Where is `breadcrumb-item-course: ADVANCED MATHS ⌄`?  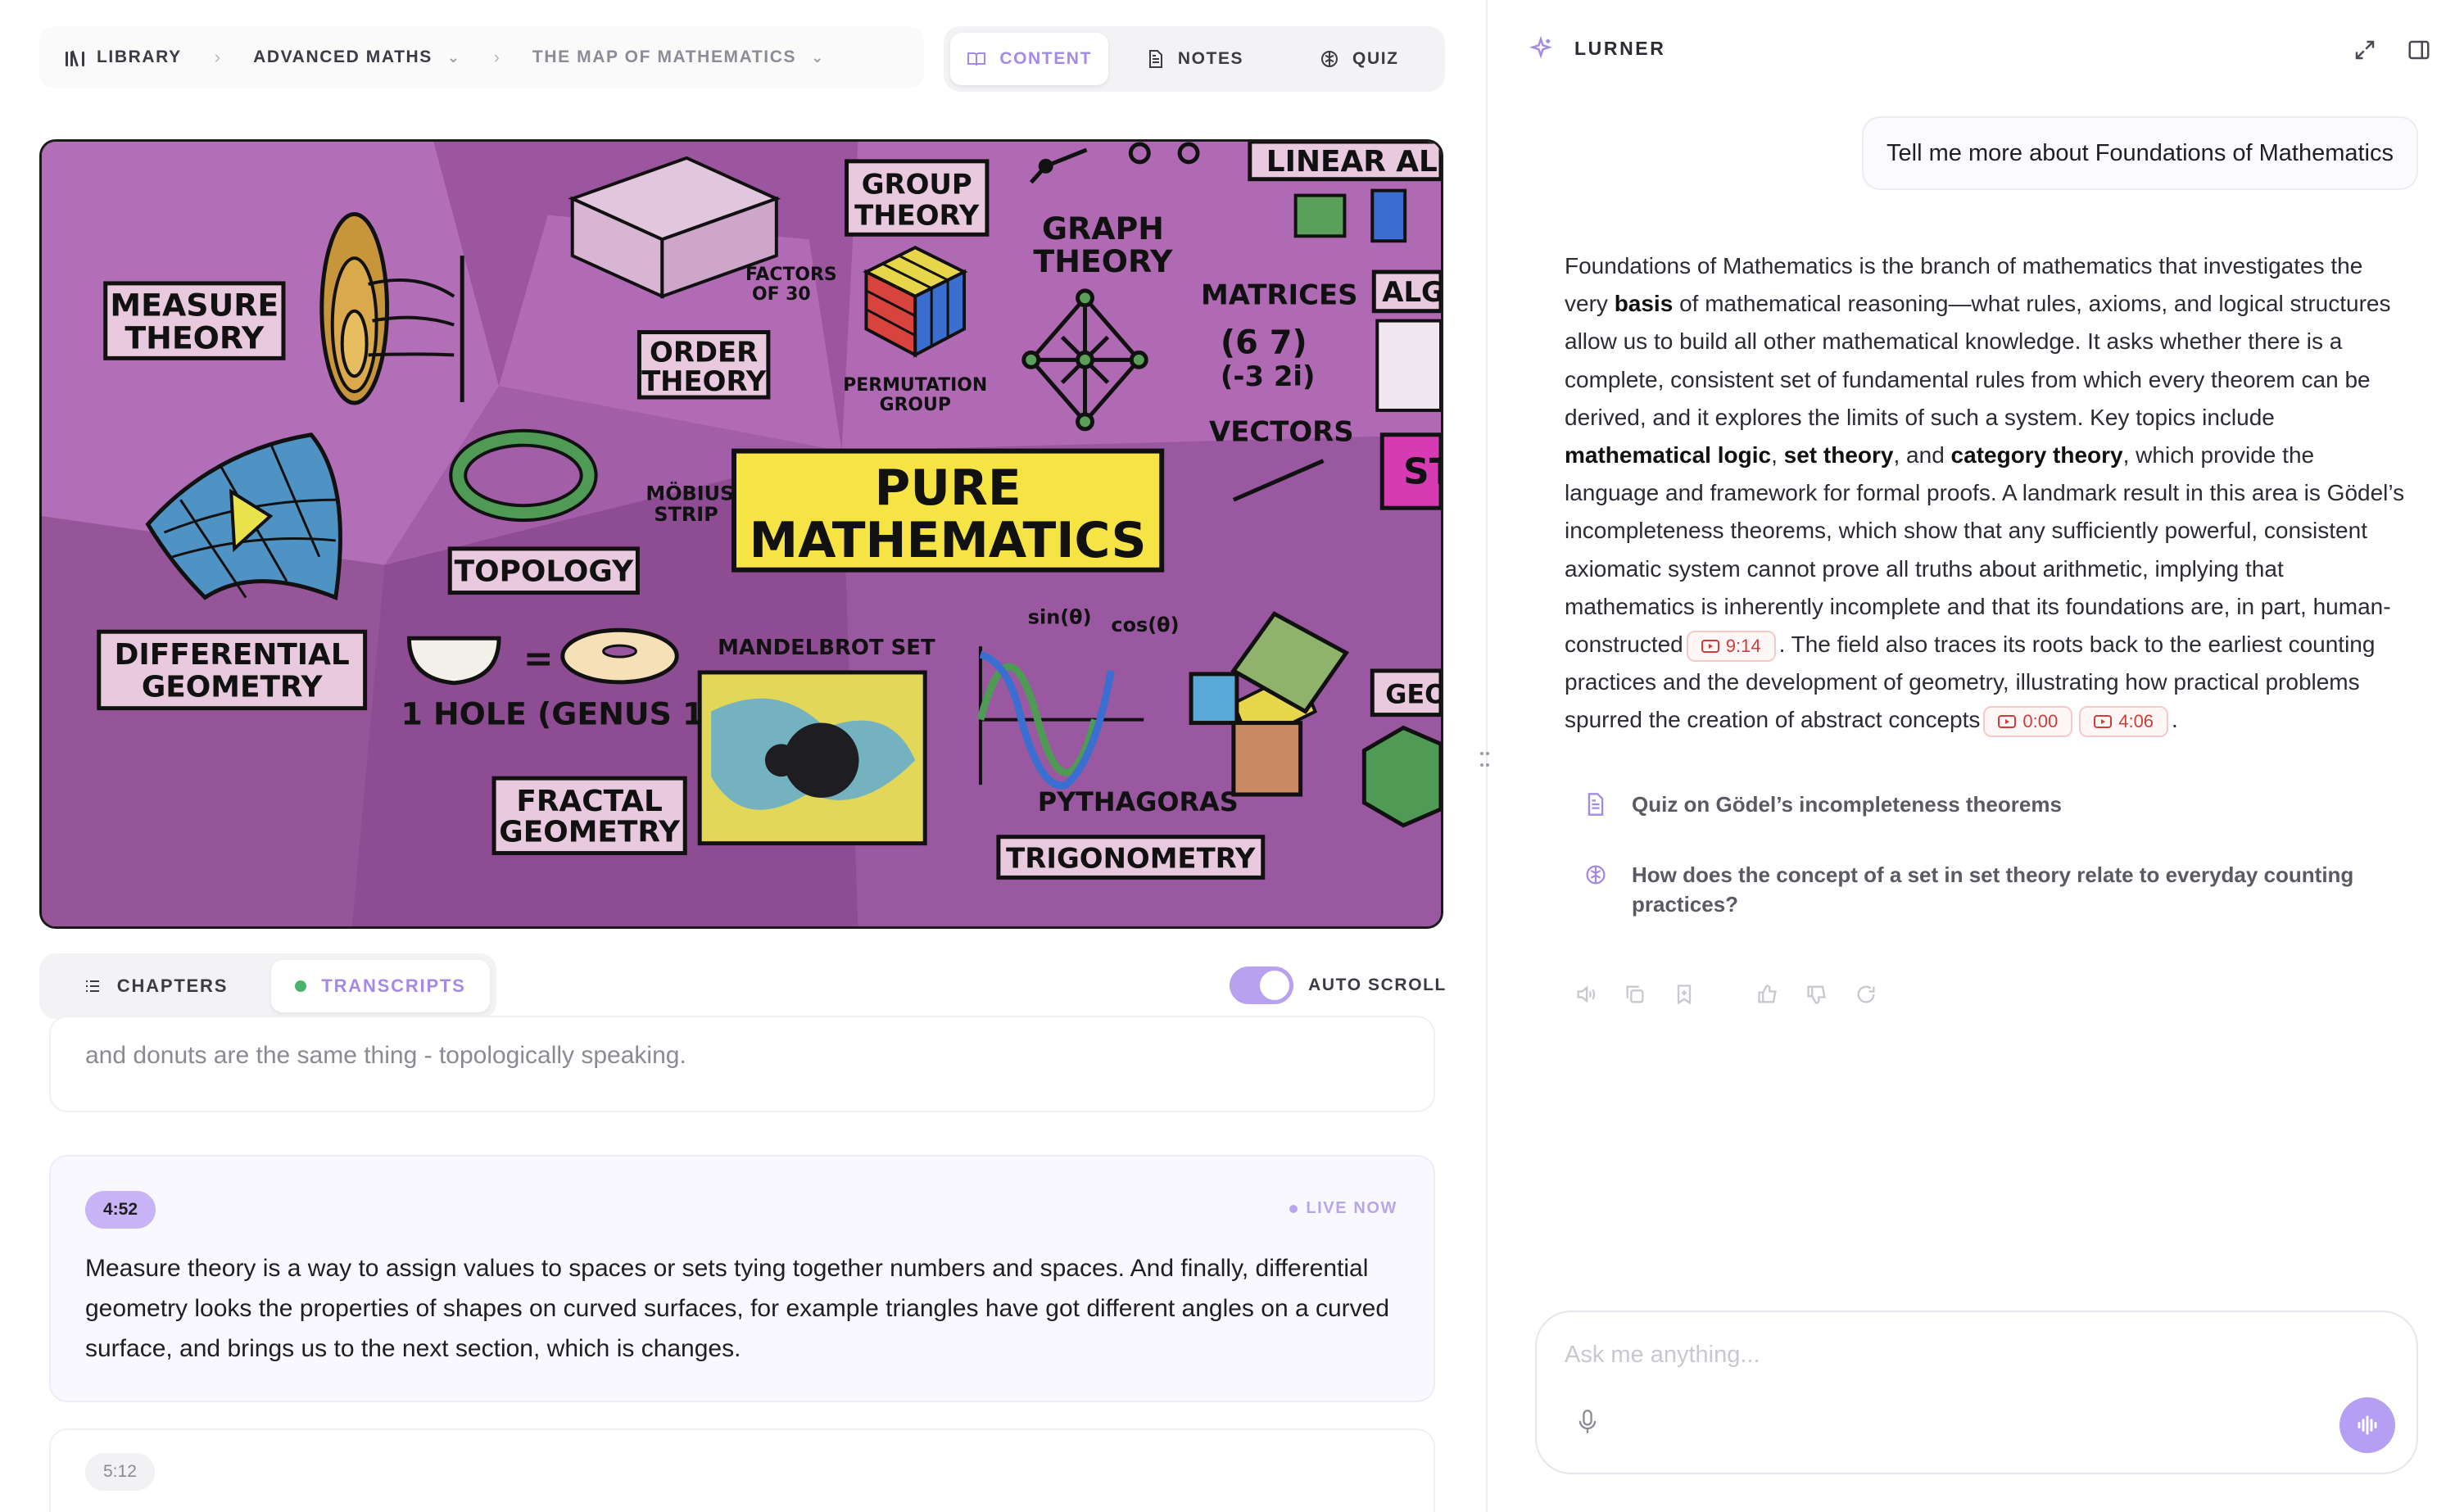 breadcrumb-item-course: ADVANCED MATHS ⌄ is located at coordinates (356, 58).